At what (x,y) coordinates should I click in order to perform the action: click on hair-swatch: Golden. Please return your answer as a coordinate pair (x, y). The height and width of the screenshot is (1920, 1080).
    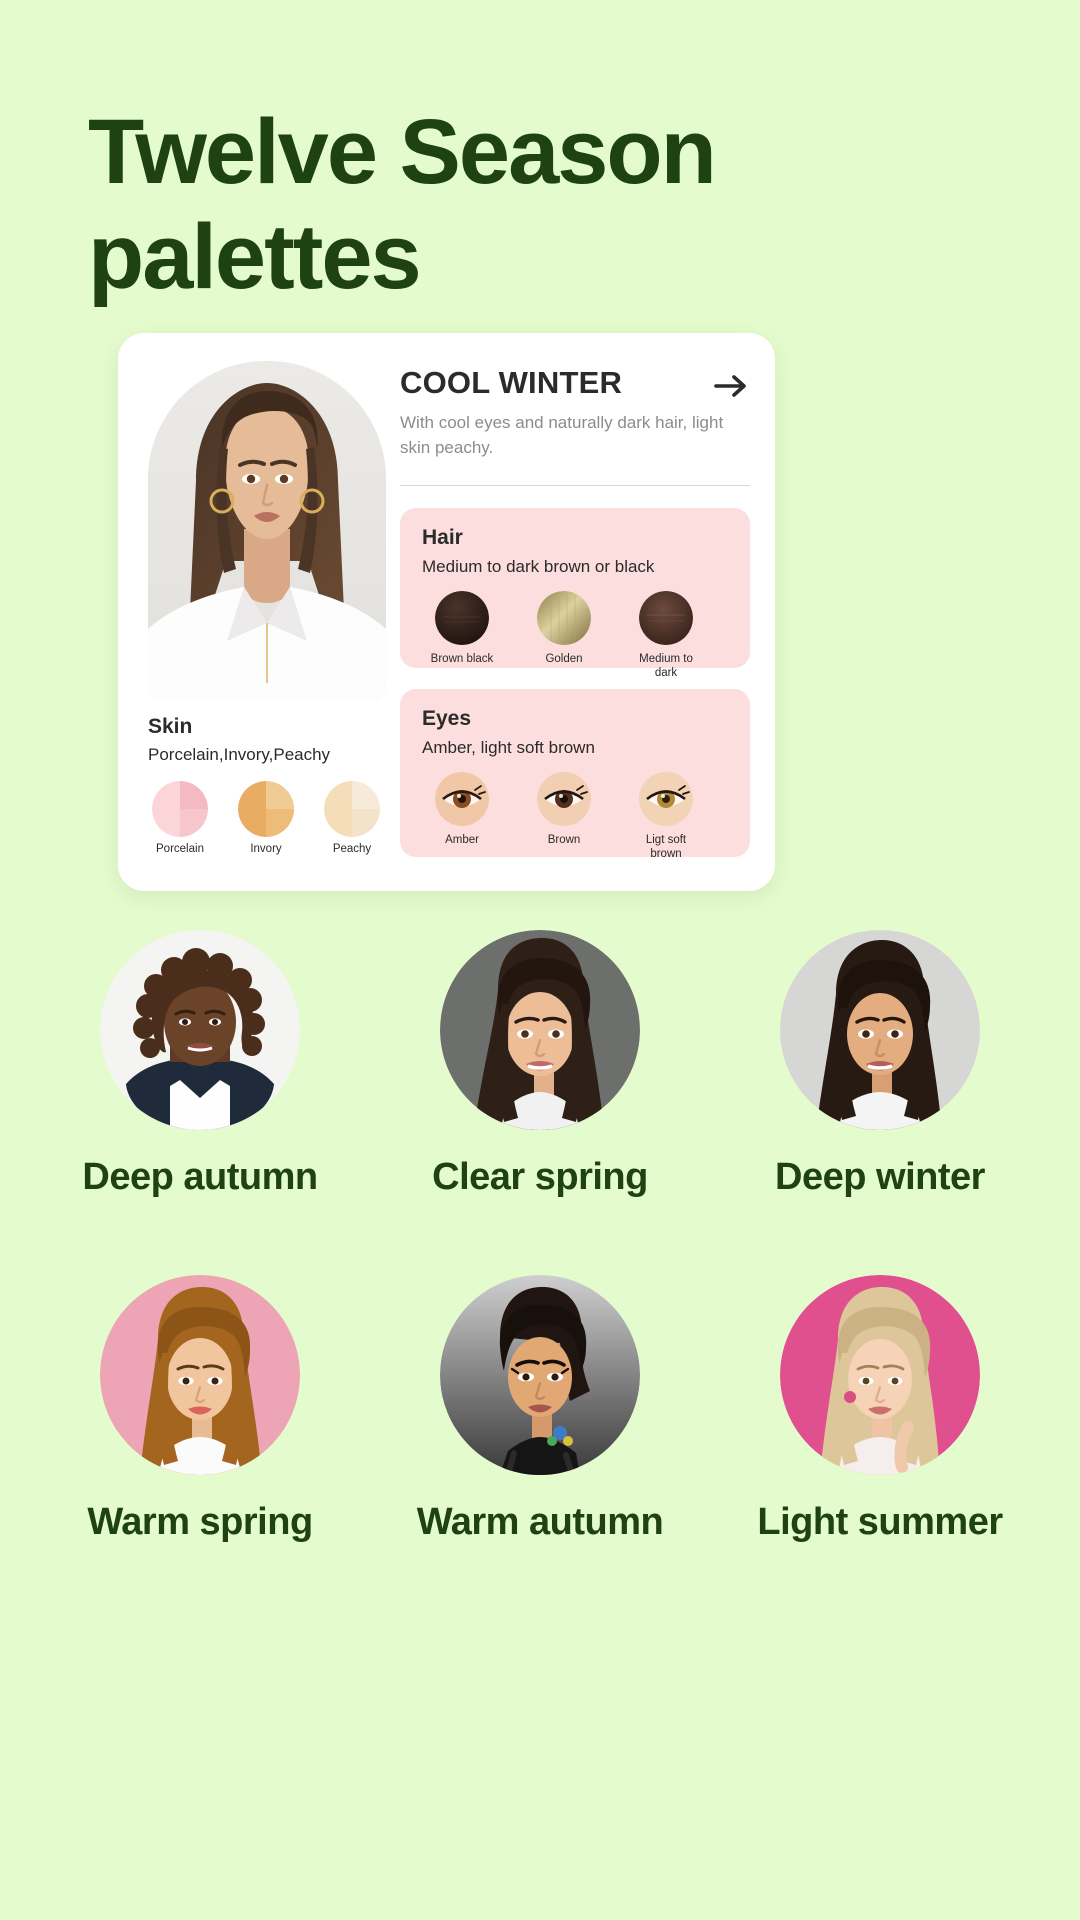
    Looking at the image, I should click on (564, 636).